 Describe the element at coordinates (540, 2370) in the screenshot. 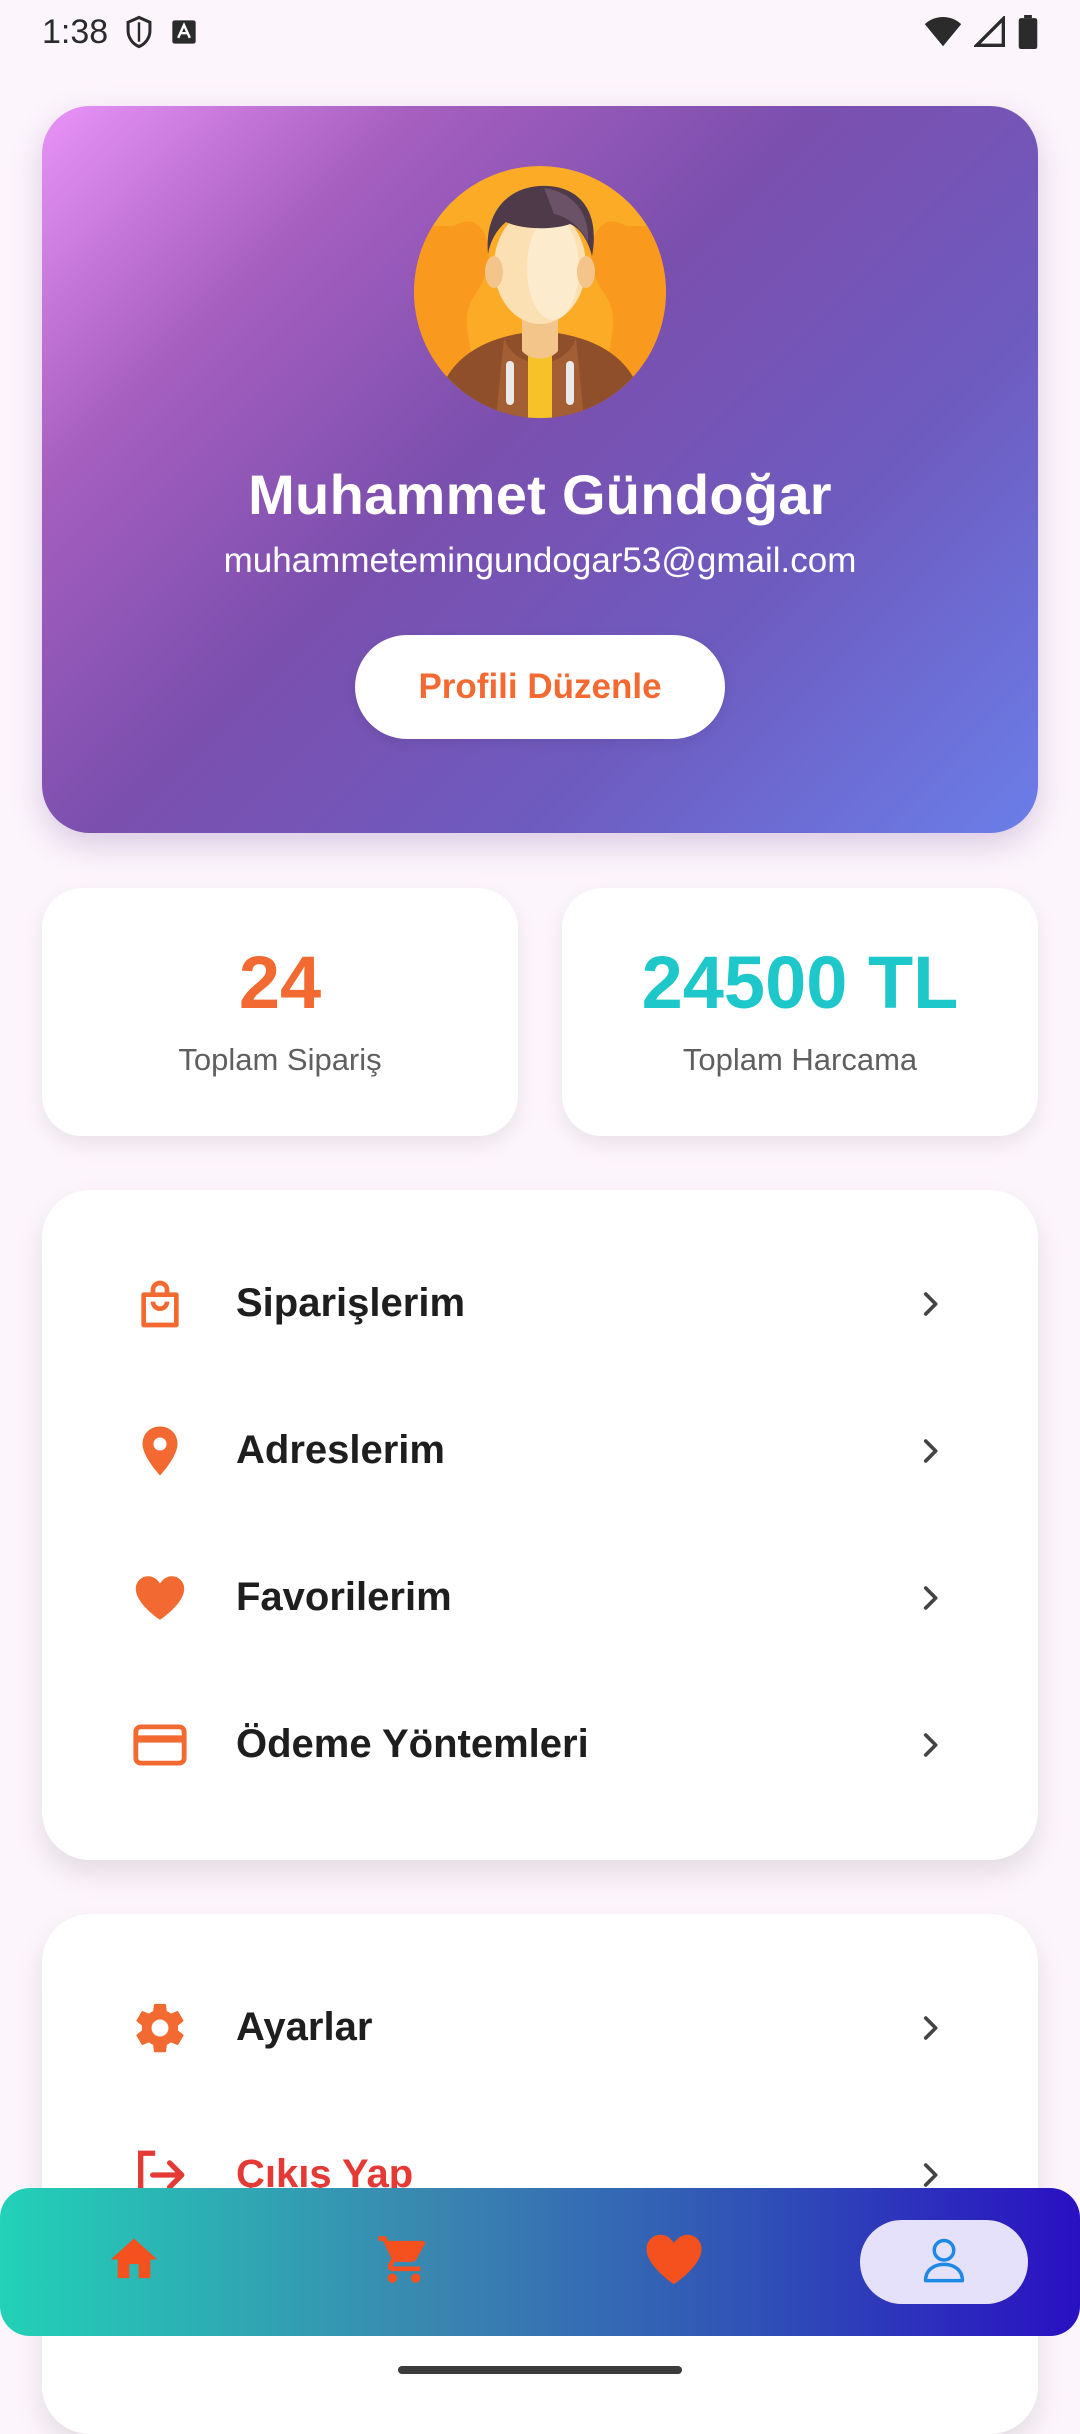

I see `home-indicator` at that location.